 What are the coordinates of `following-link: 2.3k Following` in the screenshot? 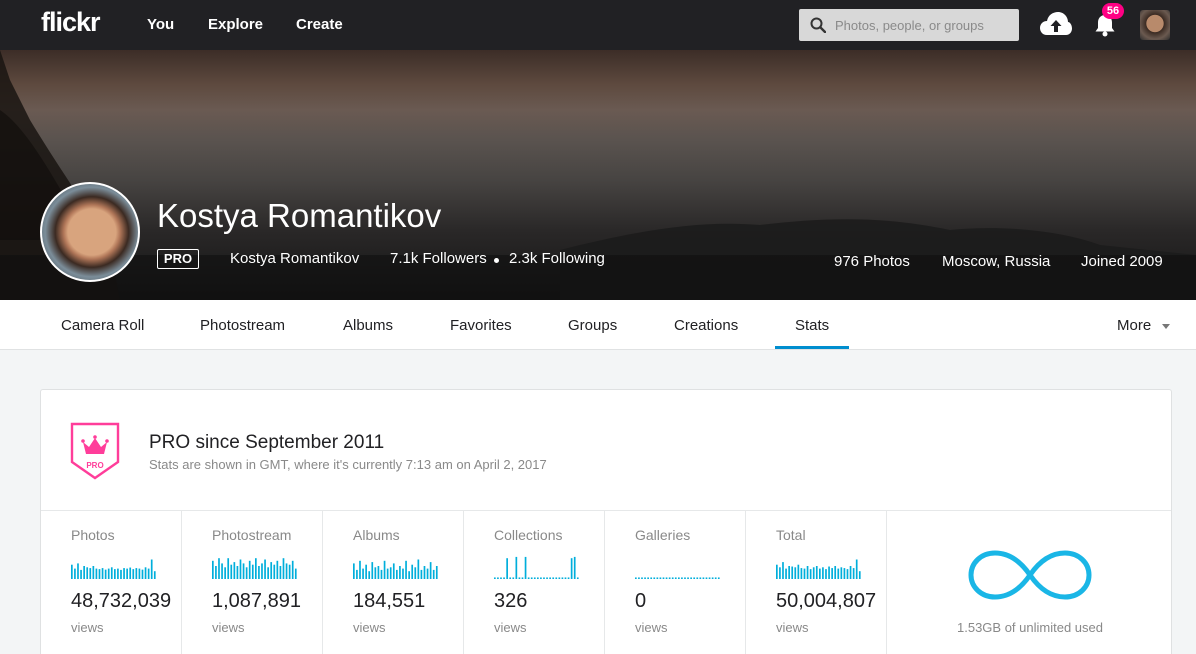 It's located at (557, 258).